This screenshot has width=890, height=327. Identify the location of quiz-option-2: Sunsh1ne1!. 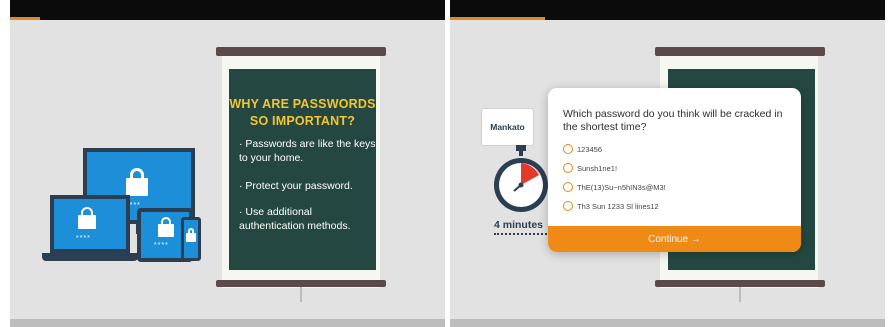
(590, 168).